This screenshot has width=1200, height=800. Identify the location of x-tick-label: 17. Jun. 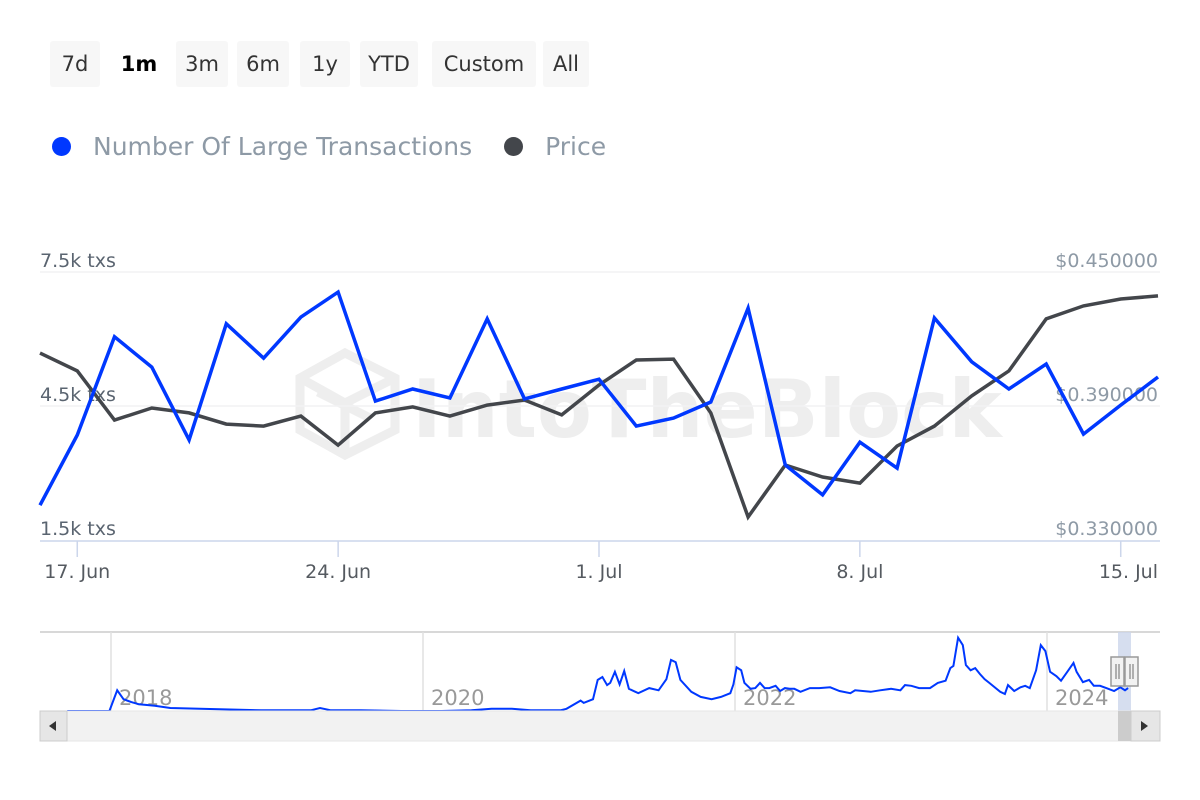
(77, 572).